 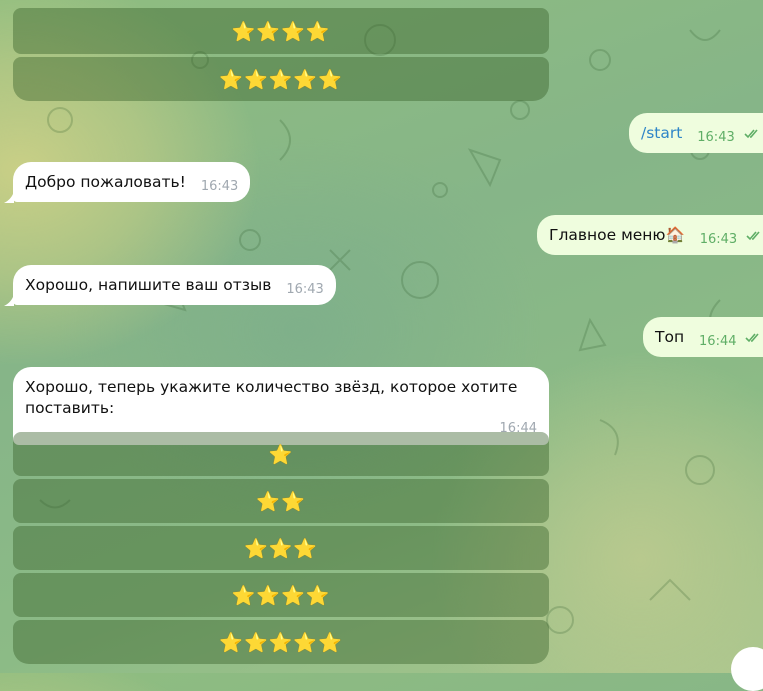 I want to click on message-text: Хорошо, напишите ваш отзыв, so click(x=148, y=285).